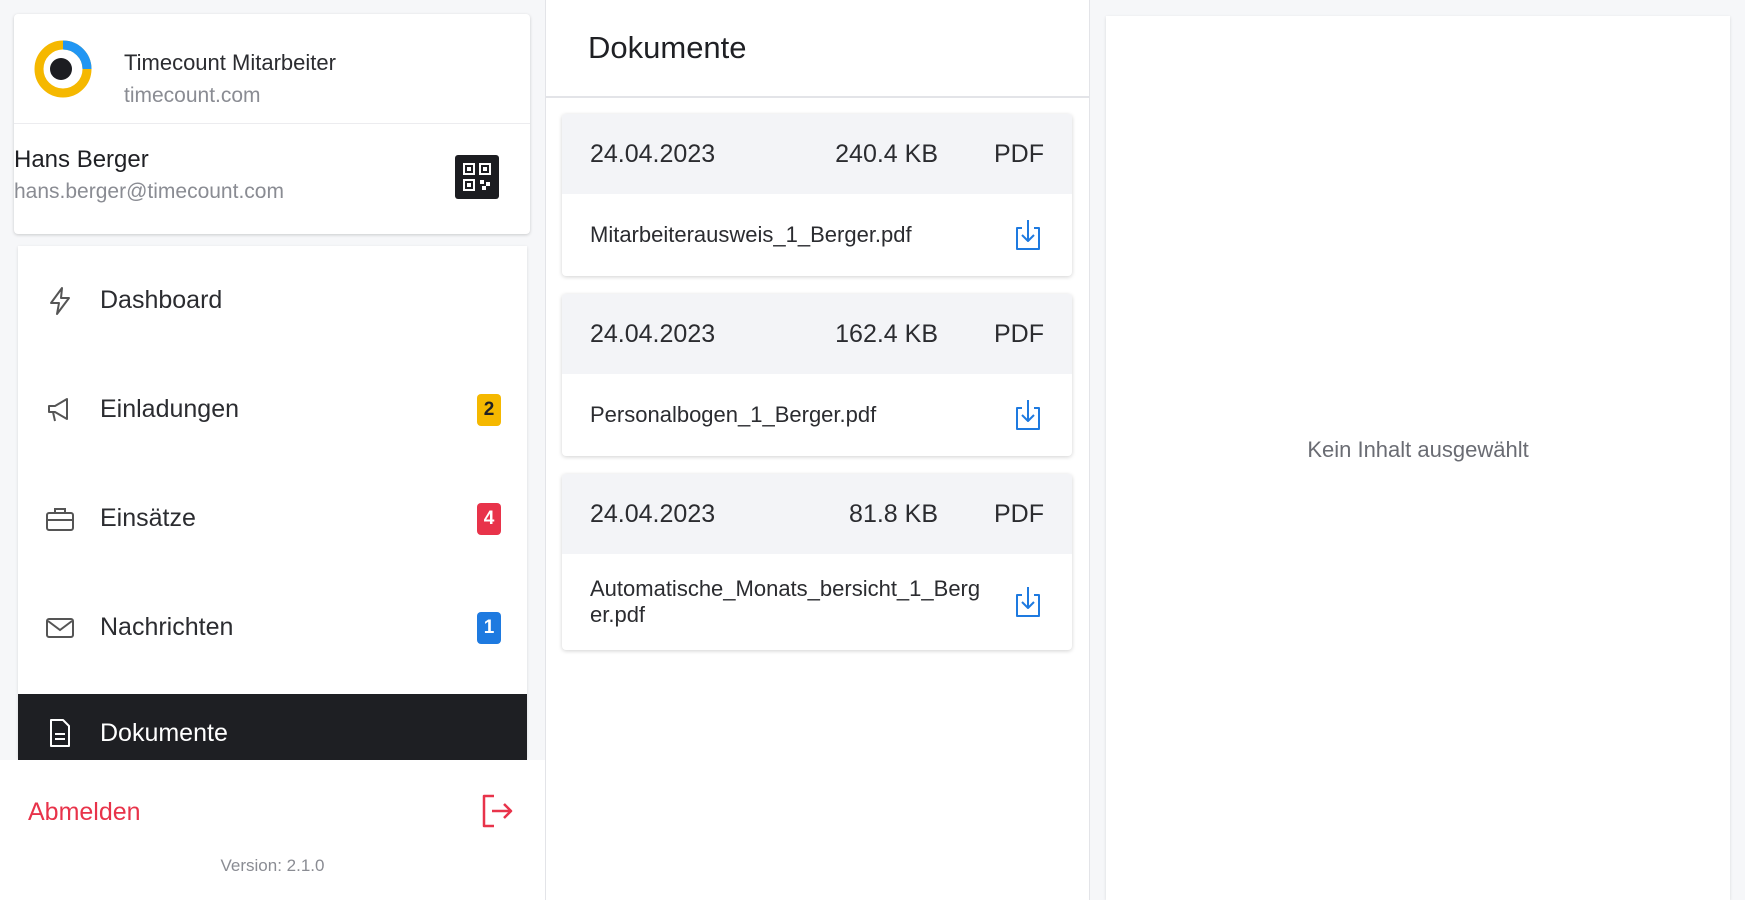  Describe the element at coordinates (817, 49) in the screenshot. I see `page-title: Dokumente` at that location.